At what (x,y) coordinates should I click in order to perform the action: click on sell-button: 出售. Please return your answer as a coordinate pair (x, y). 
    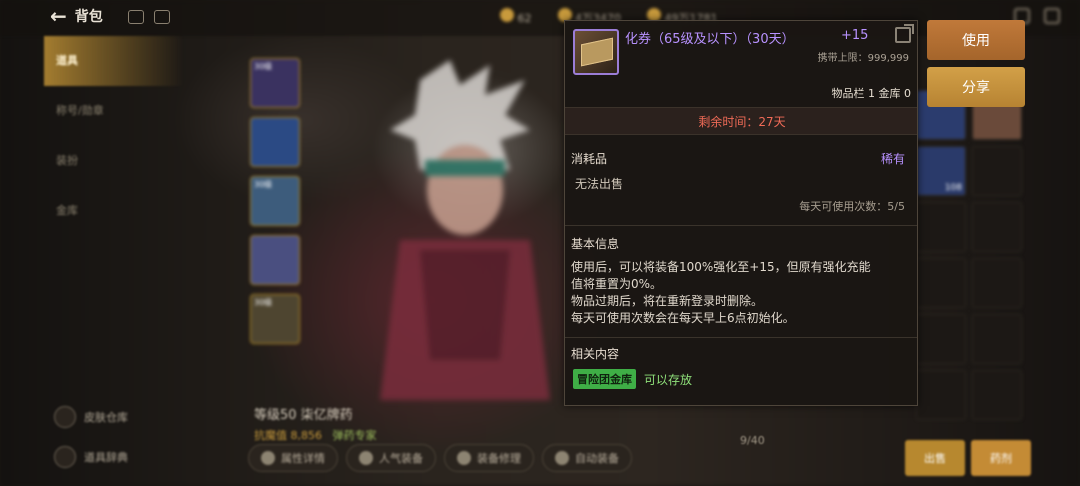
    Looking at the image, I should click on (935, 458).